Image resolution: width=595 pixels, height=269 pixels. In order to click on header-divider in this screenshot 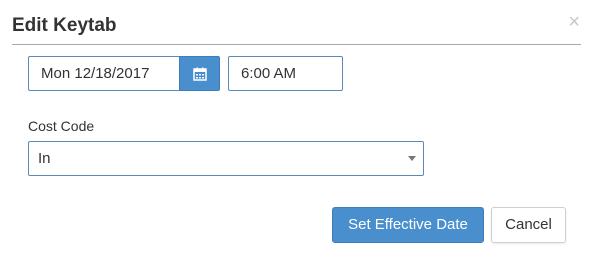, I will do `click(296, 44)`.